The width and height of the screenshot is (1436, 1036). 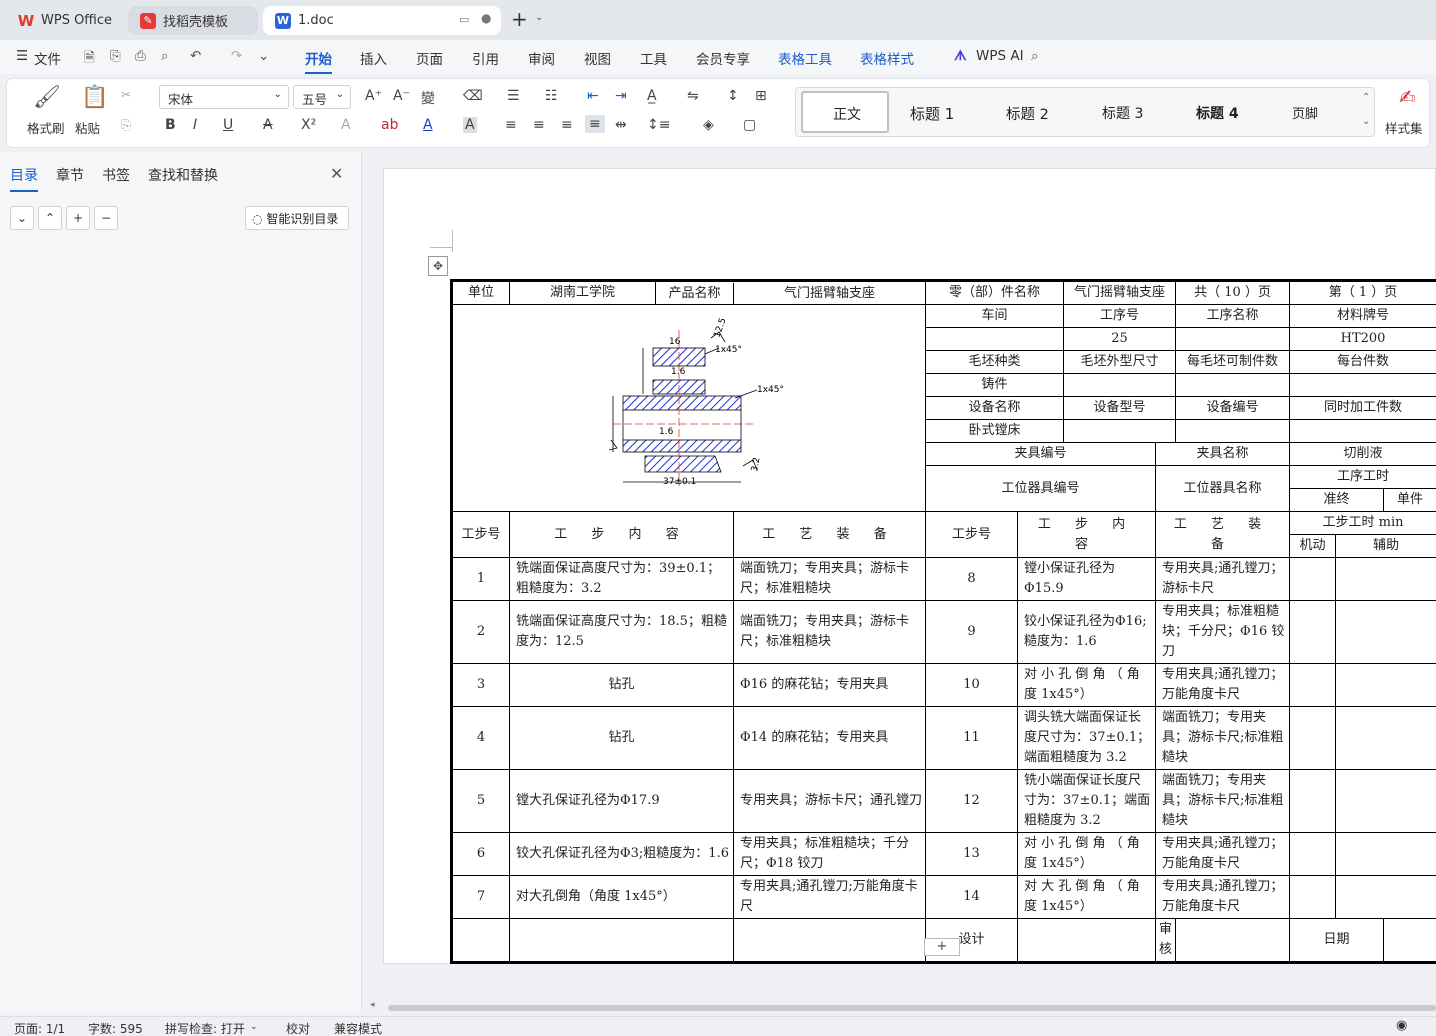 What do you see at coordinates (551, 96) in the screenshot?
I see `numbered-list-icon: ☷` at bounding box center [551, 96].